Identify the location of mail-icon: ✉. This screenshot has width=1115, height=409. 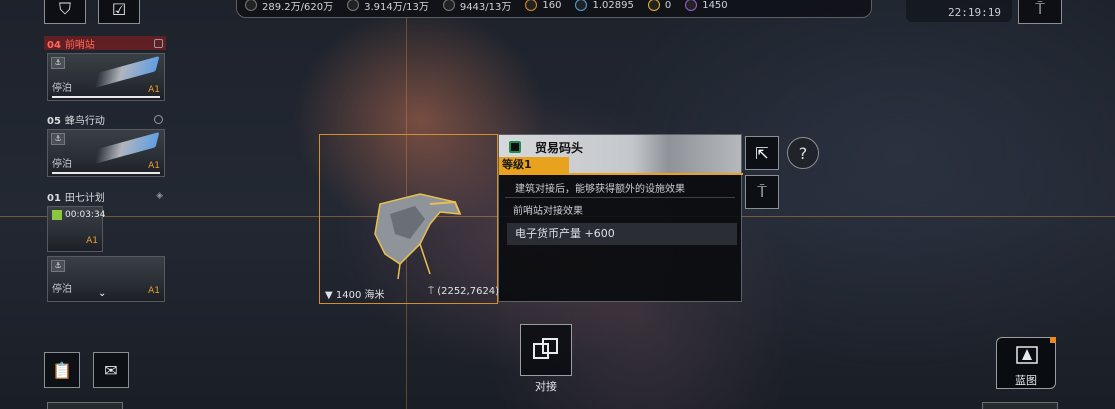
(111, 370).